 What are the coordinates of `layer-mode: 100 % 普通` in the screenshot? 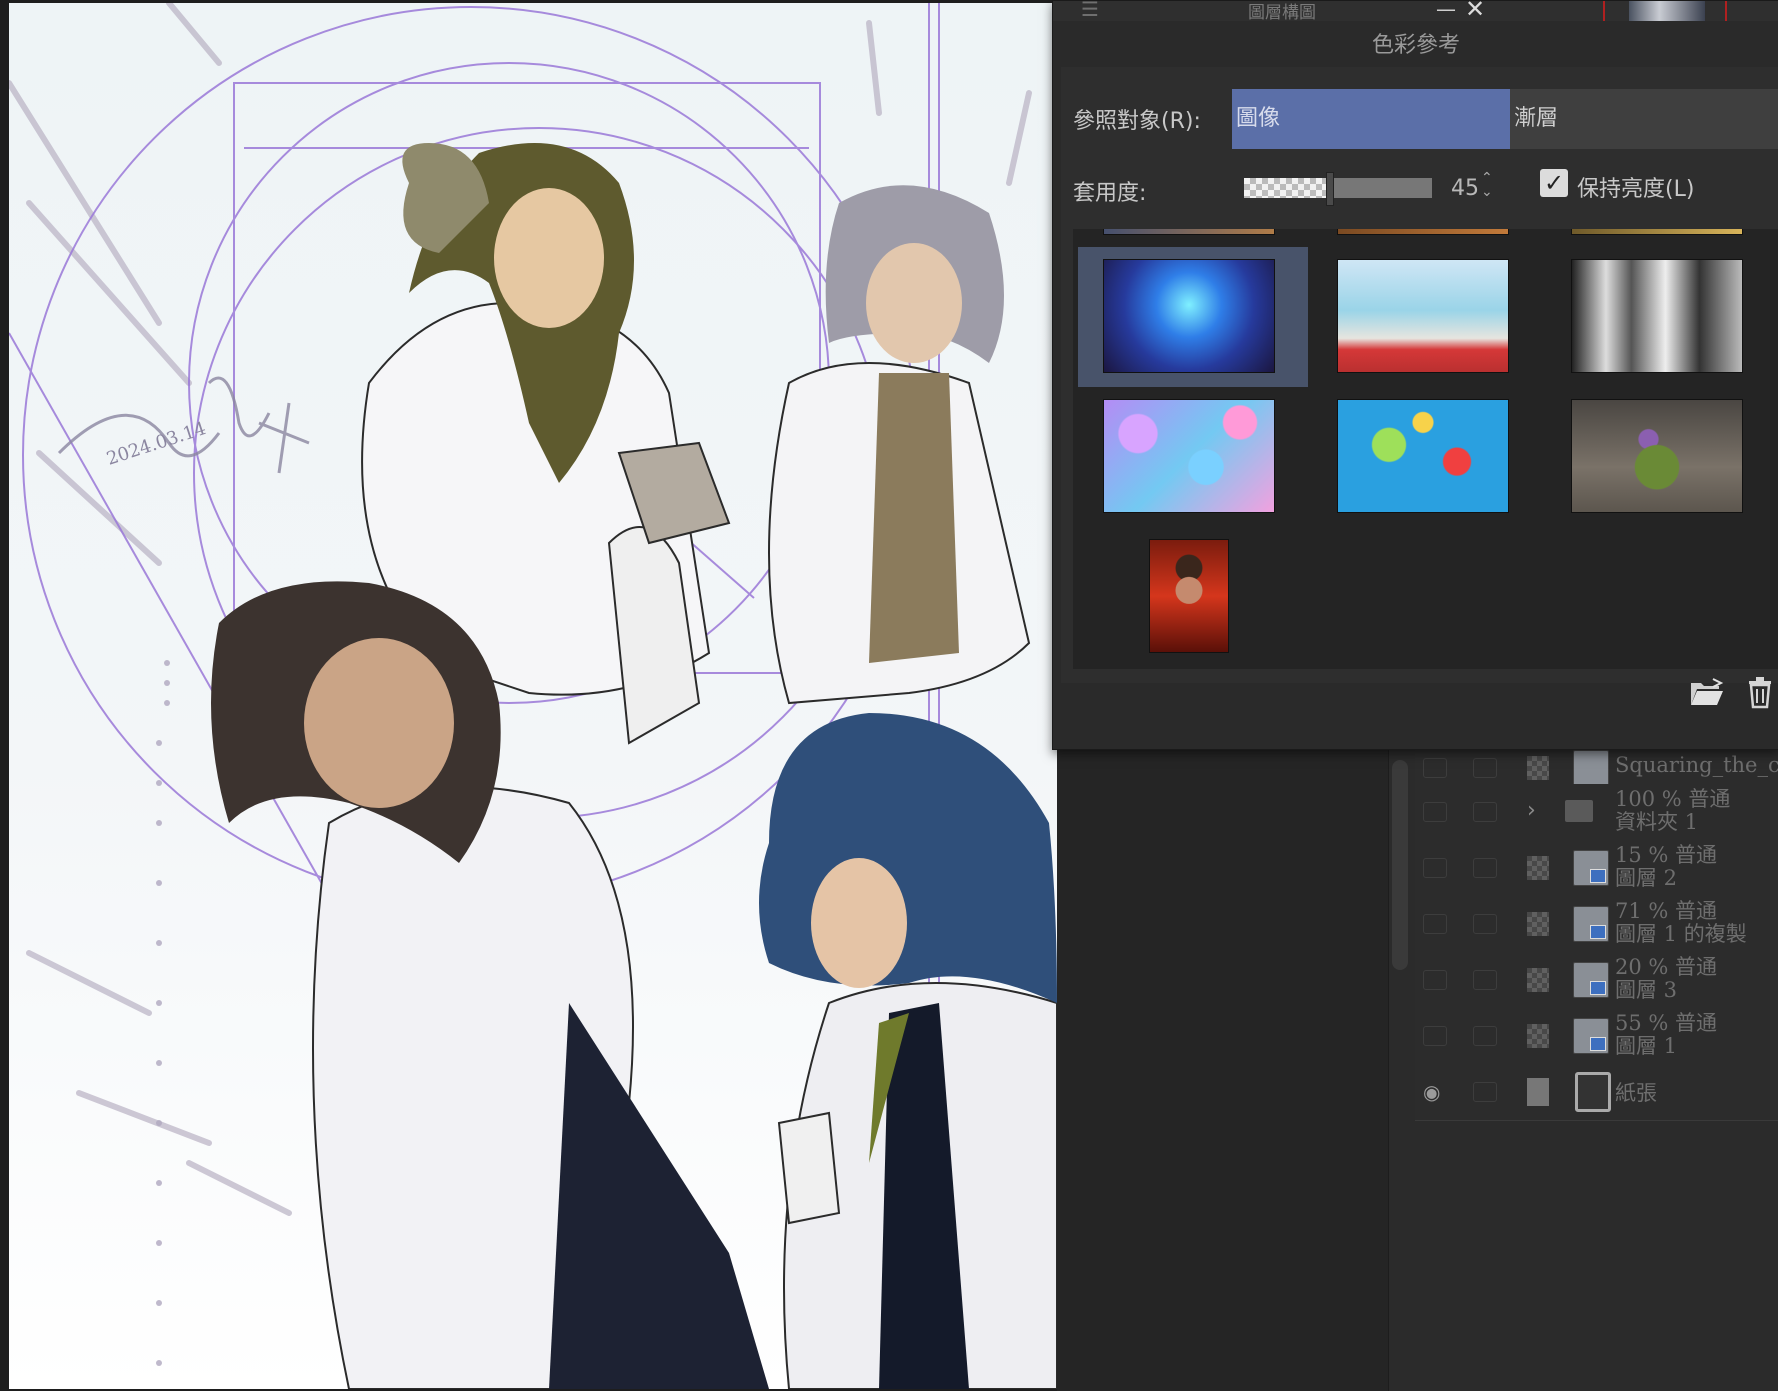 It's located at (1673, 799).